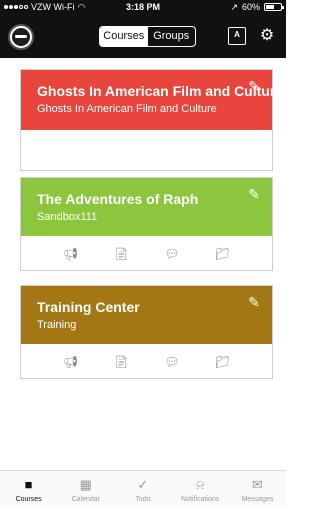  I want to click on envelope-icon: ✉, so click(257, 484).